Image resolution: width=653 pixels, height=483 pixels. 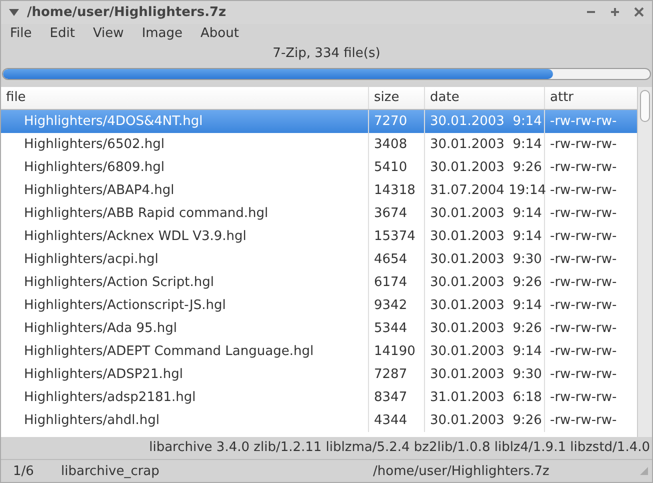 I want to click on file-row: Highlighters/Ada 95.hgl 5344 30.01.2003 9:26 -rw-rw-rw-, so click(x=319, y=328).